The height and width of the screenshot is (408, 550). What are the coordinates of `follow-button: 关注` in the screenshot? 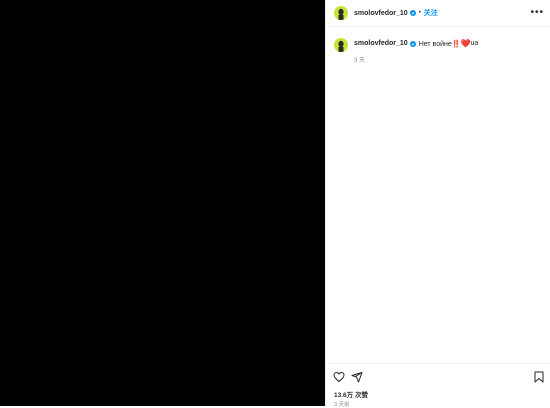 It's located at (431, 13).